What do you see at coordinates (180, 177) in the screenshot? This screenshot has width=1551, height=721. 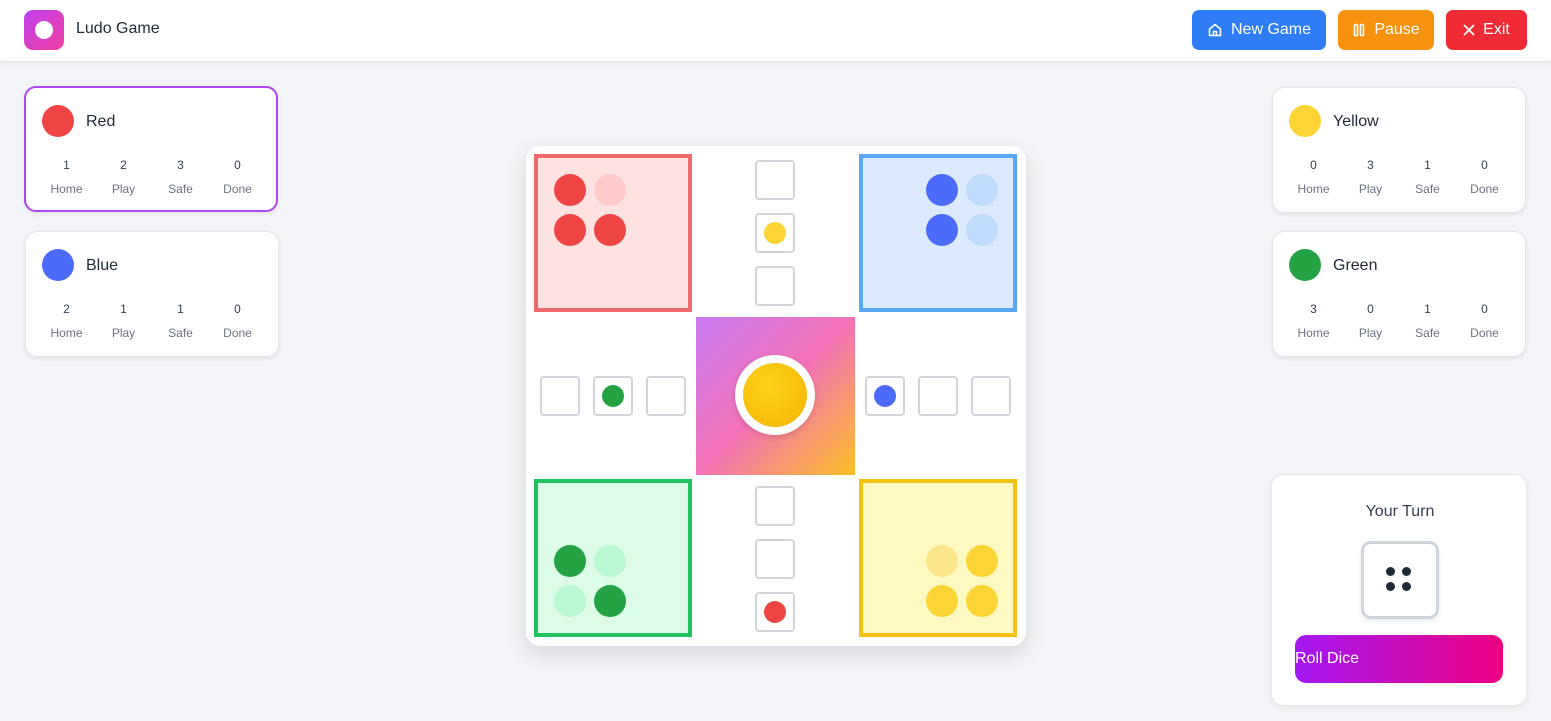 I see `stat-safe: 3 Safe` at bounding box center [180, 177].